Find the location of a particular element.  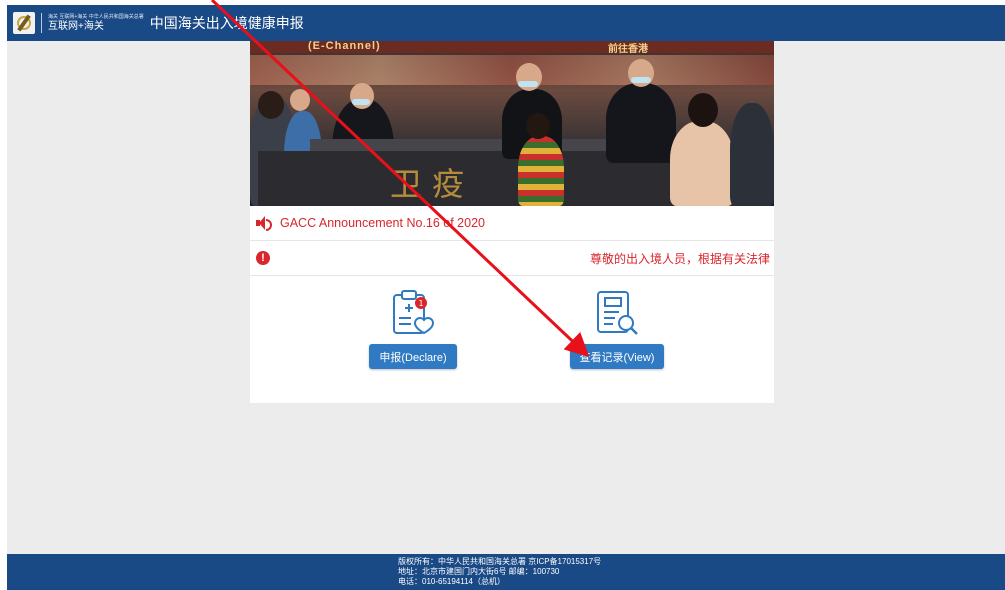

banner-sign-text: (E-Channel) is located at coordinates (344, 46).